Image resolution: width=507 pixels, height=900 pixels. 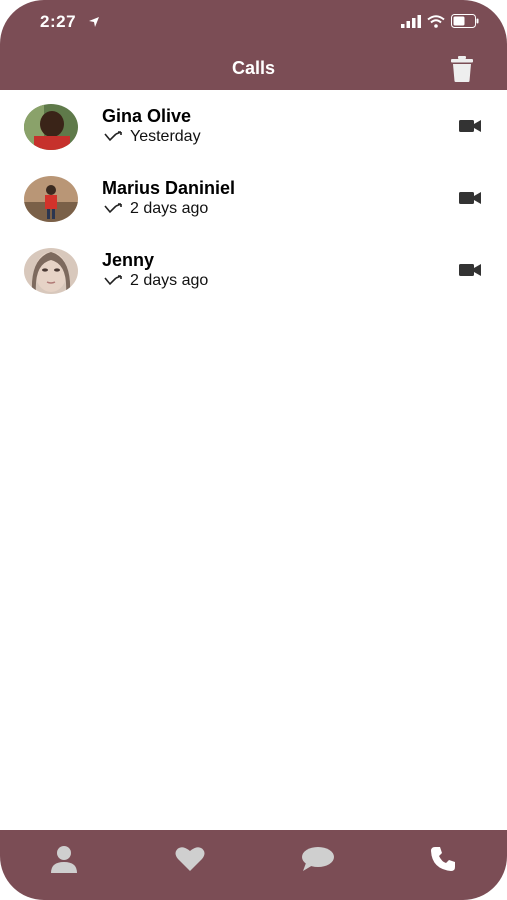 I want to click on call-row: Jenny 2 days ago, so click(x=253, y=270).